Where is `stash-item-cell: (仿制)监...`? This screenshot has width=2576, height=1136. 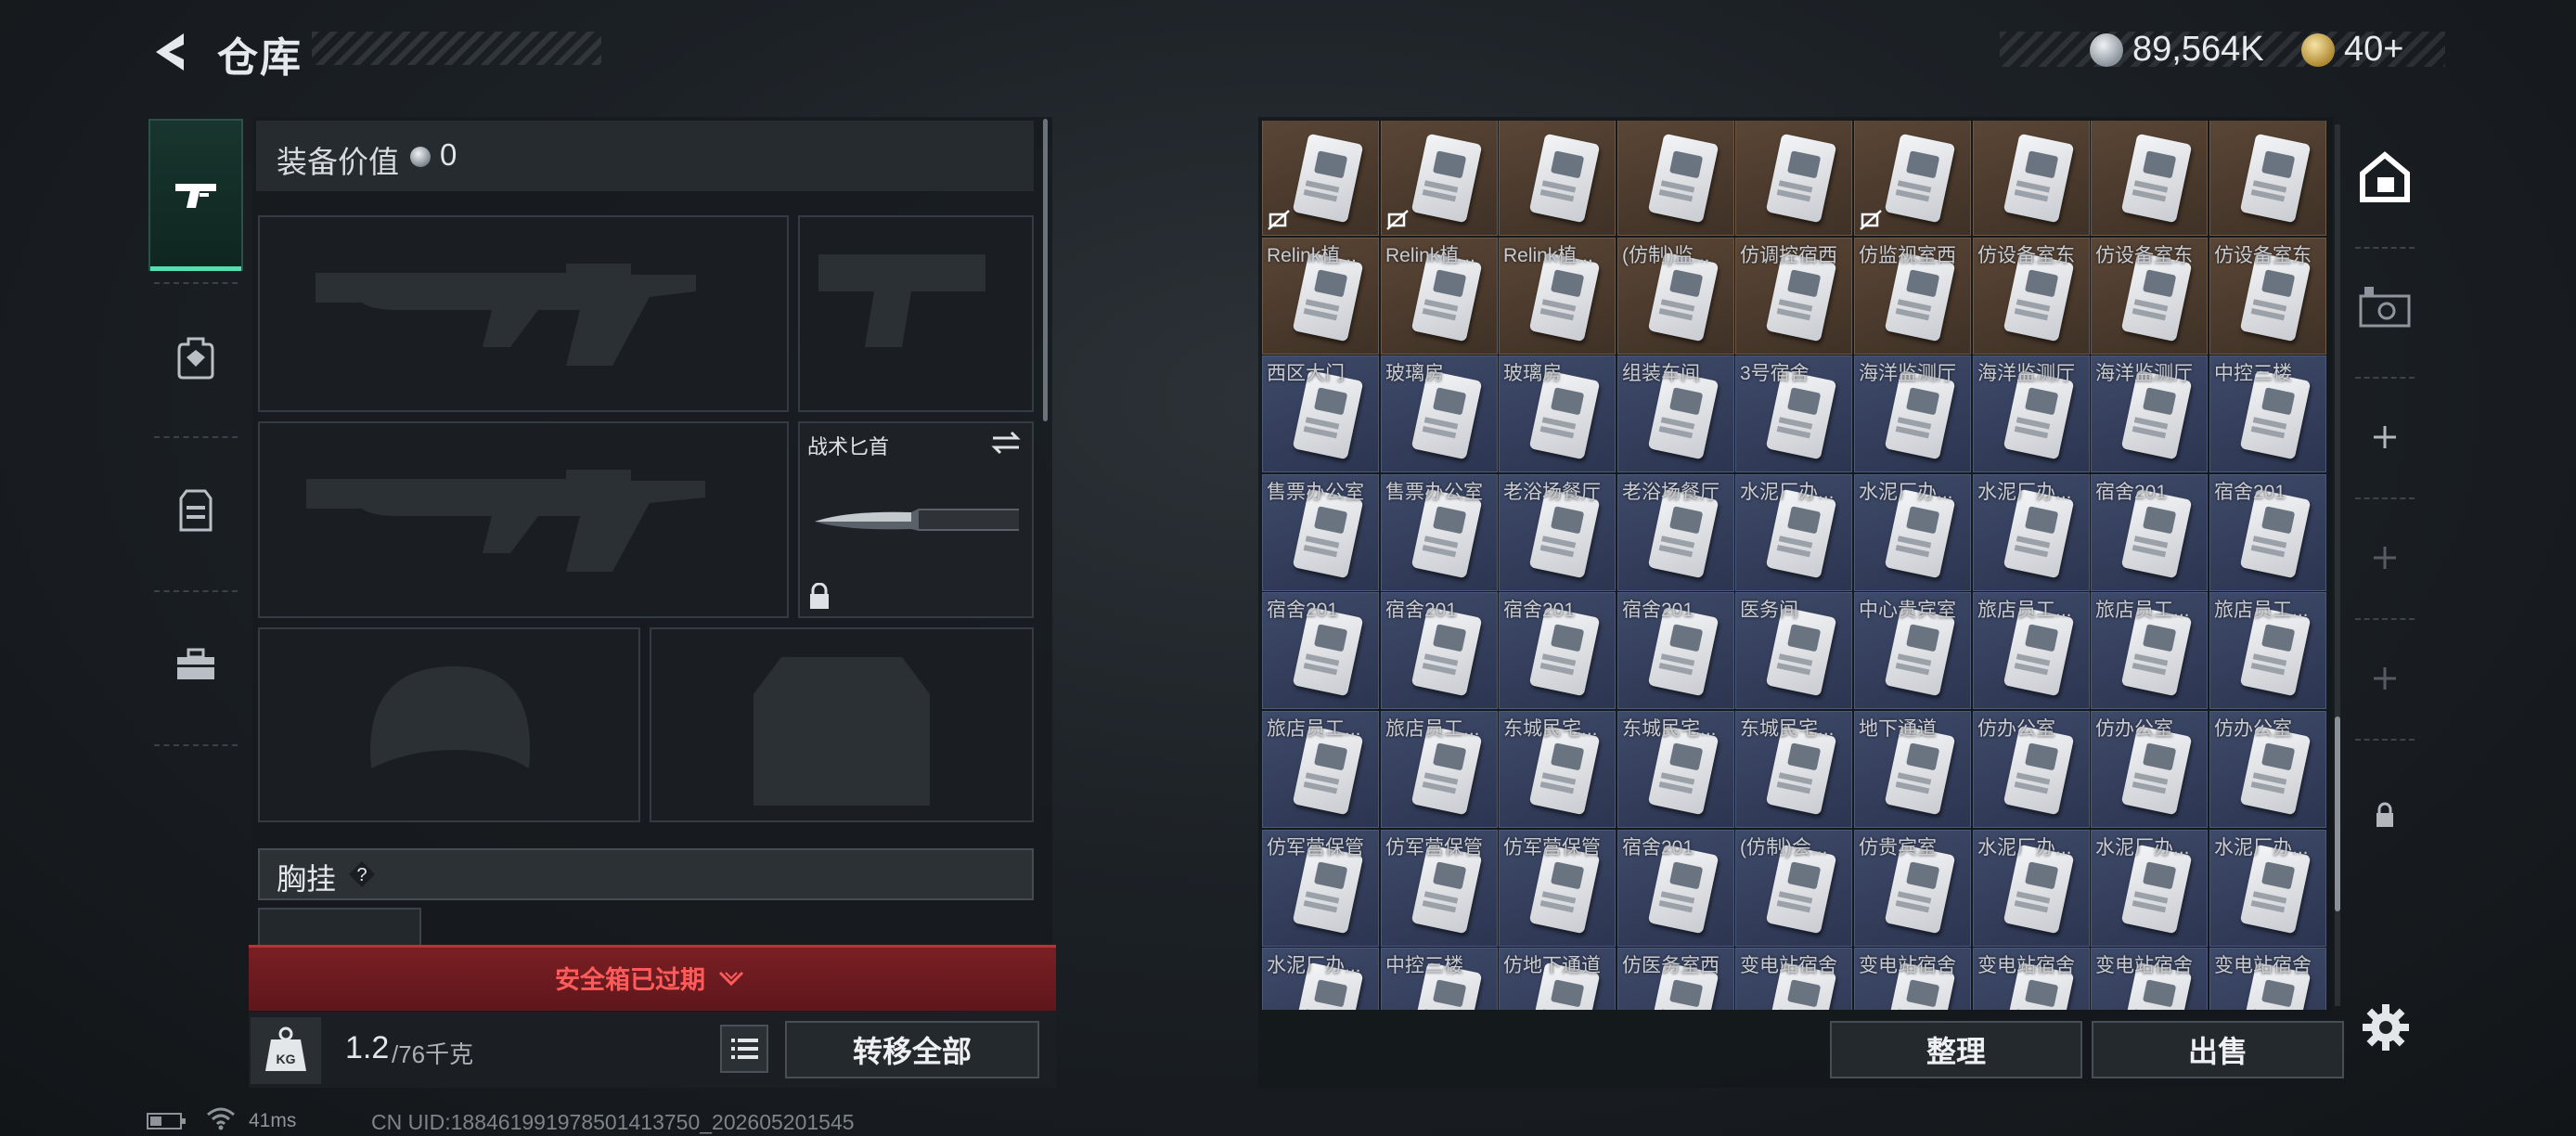
stash-item-cell: (仿制)监... is located at coordinates (1675, 296).